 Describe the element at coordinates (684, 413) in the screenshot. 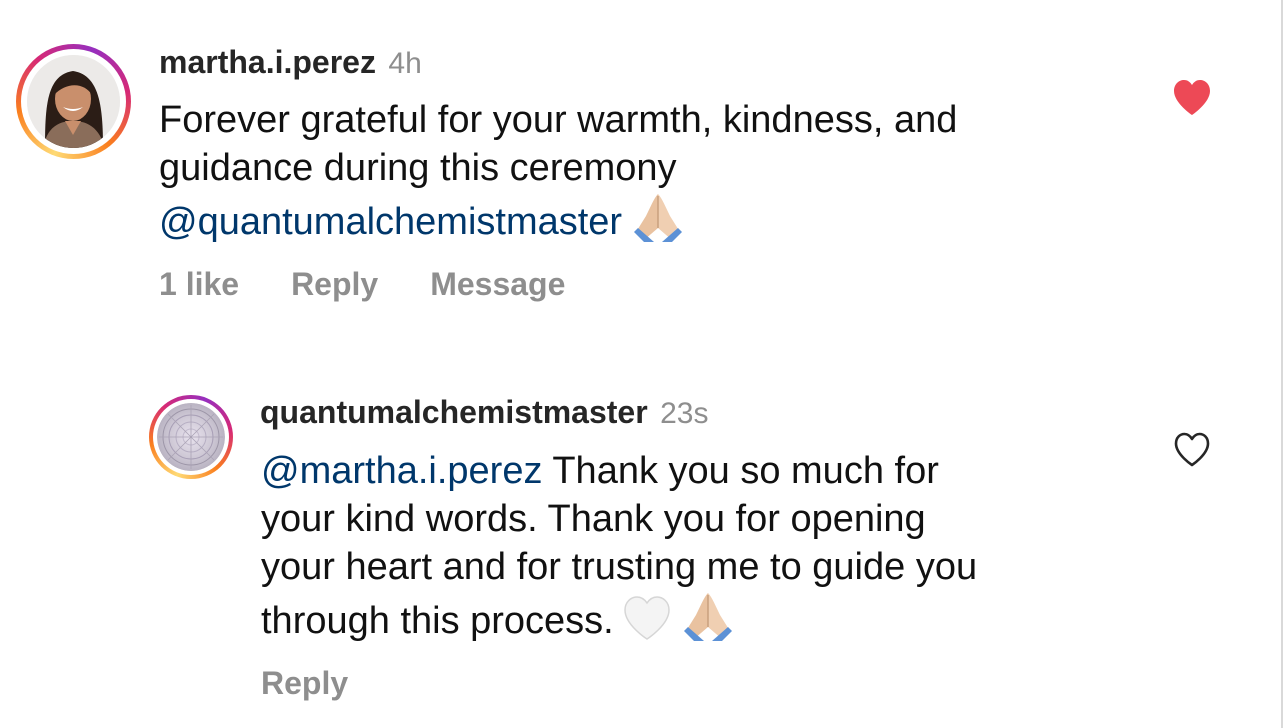

I see `comment-timestamp: 23s` at that location.